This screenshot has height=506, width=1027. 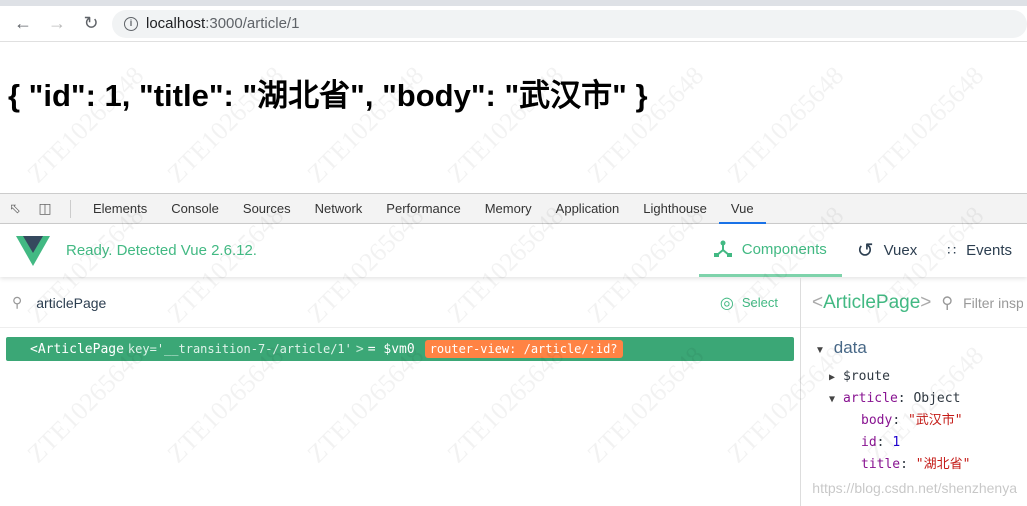 I want to click on title-item: title: "湖北省", so click(x=916, y=464).